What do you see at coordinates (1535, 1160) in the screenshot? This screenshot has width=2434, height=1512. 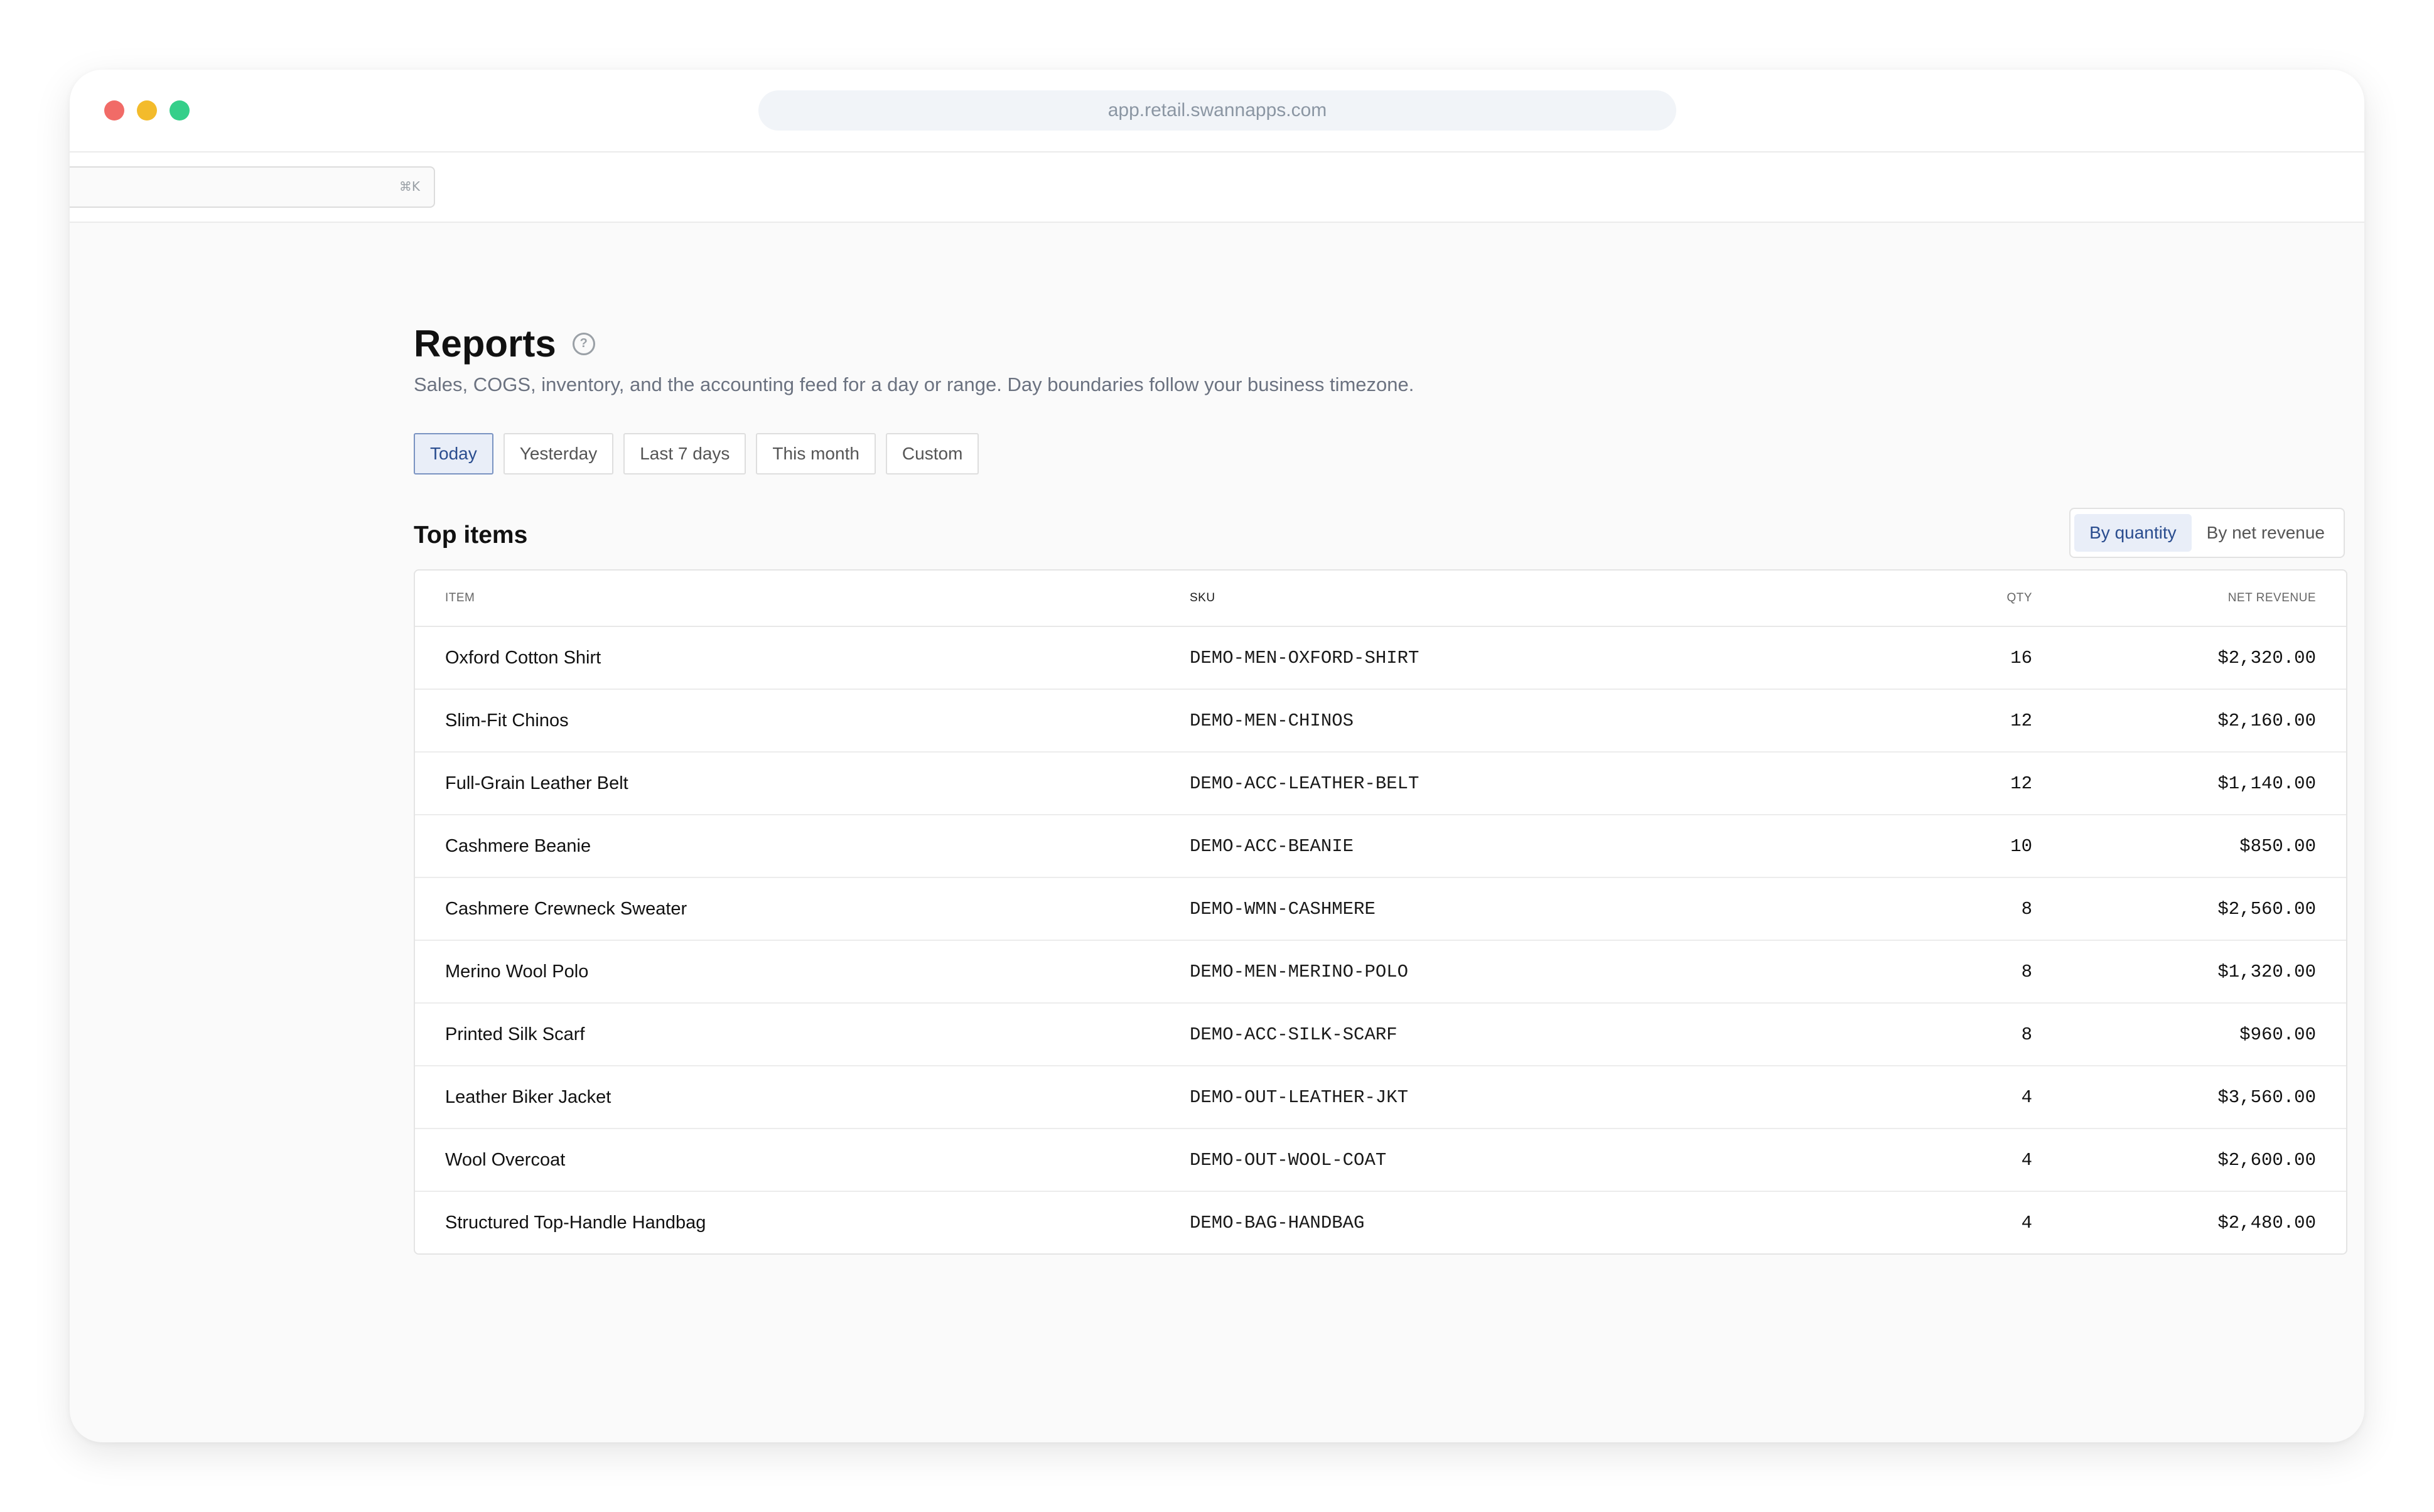 I see `item-sku: DEMO-OUT-WOOL-COAT` at bounding box center [1535, 1160].